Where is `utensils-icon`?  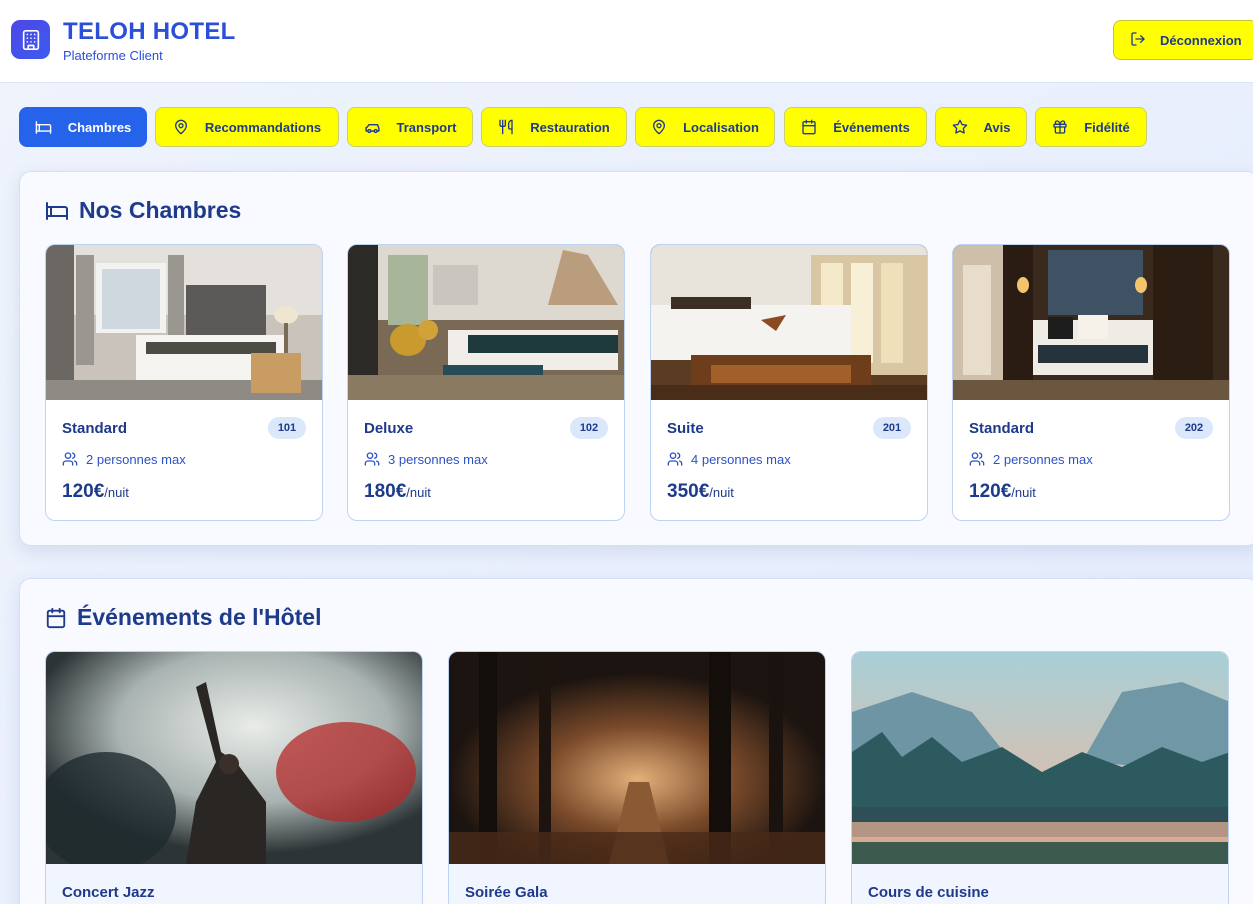
utensils-icon is located at coordinates (506, 127).